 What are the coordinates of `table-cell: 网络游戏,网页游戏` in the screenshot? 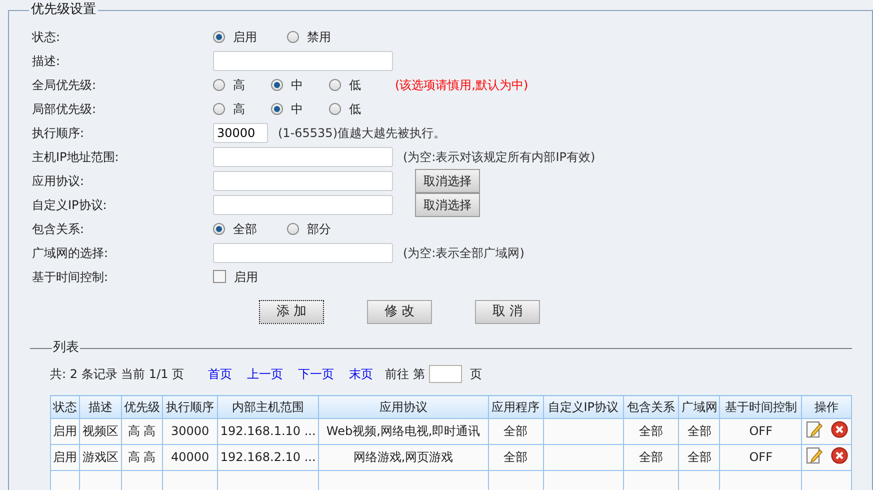 It's located at (403, 457).